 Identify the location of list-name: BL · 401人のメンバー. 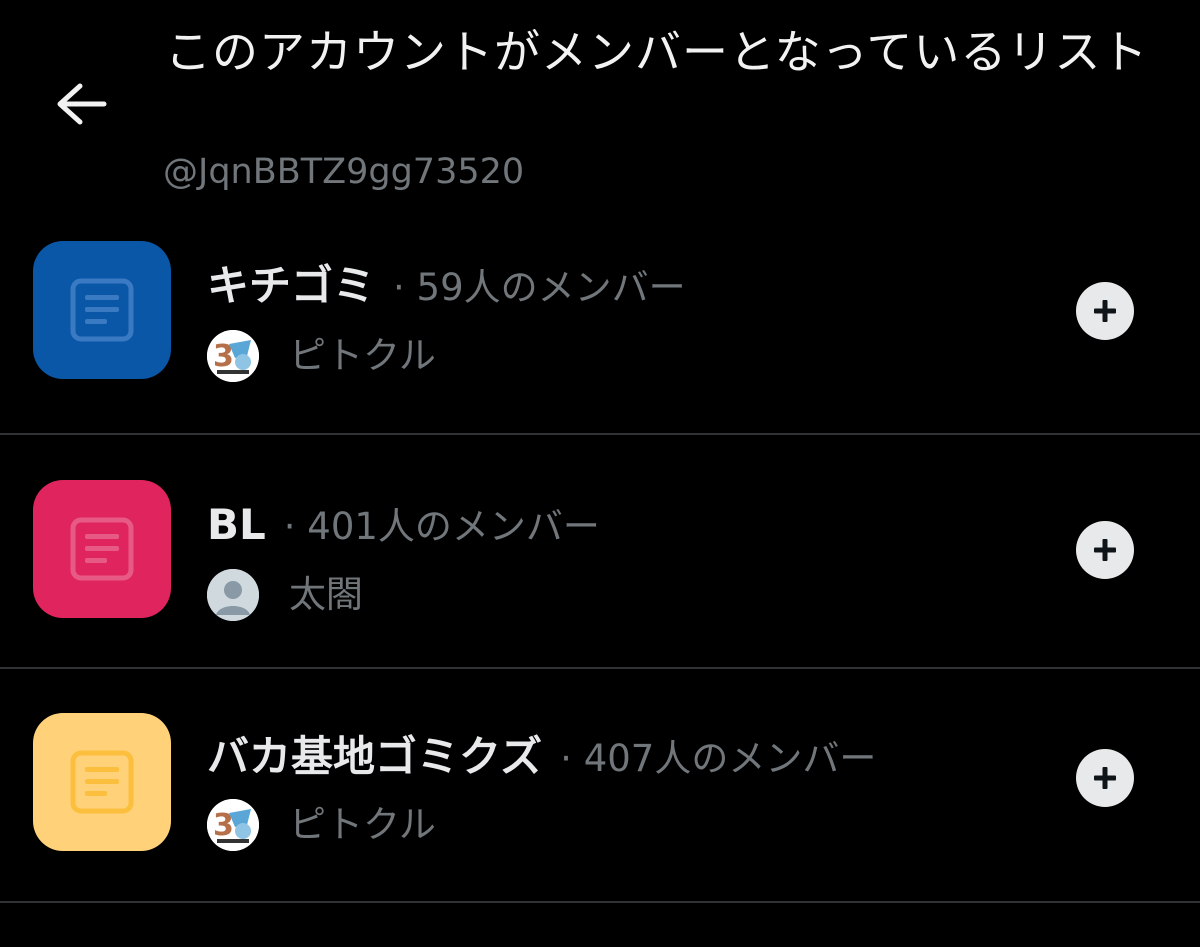
(403, 526).